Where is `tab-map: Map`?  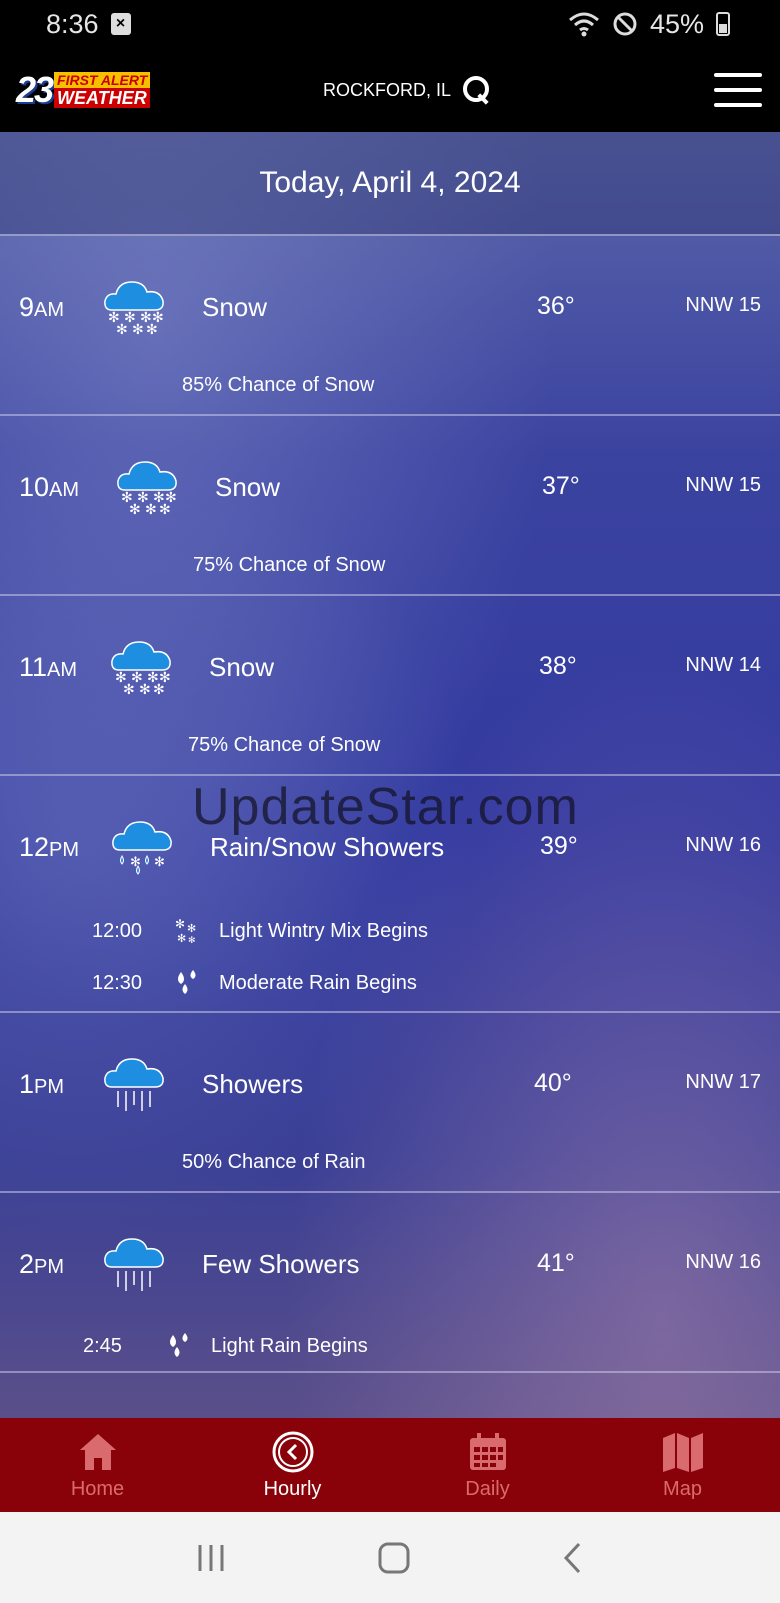
tab-map: Map is located at coordinates (682, 1465).